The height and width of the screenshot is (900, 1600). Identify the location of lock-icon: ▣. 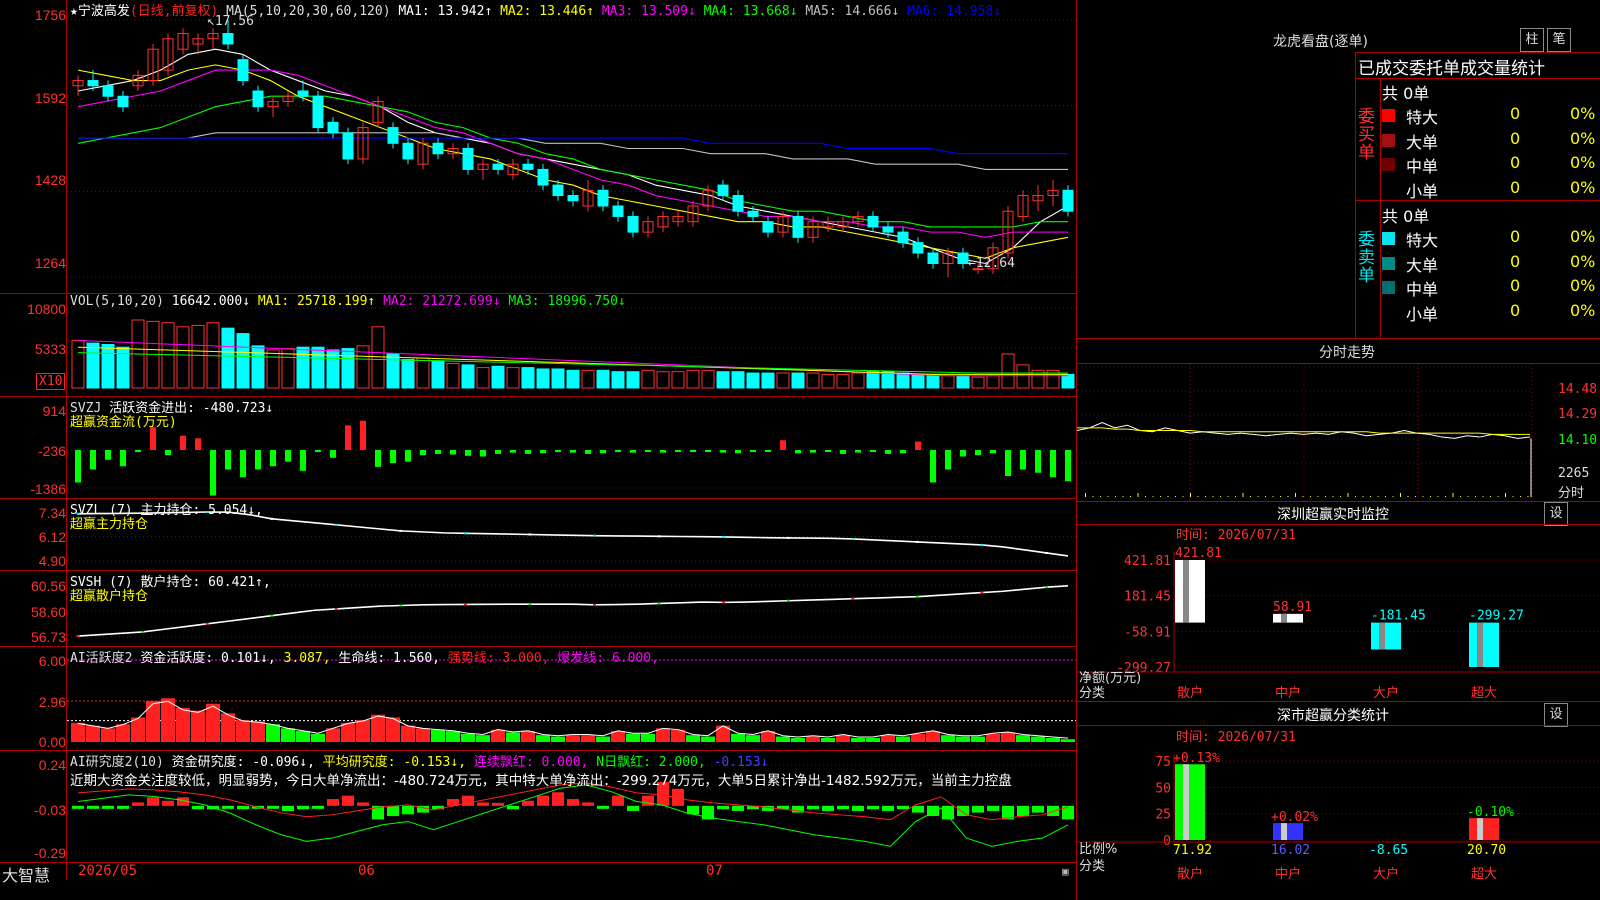
(1065, 871).